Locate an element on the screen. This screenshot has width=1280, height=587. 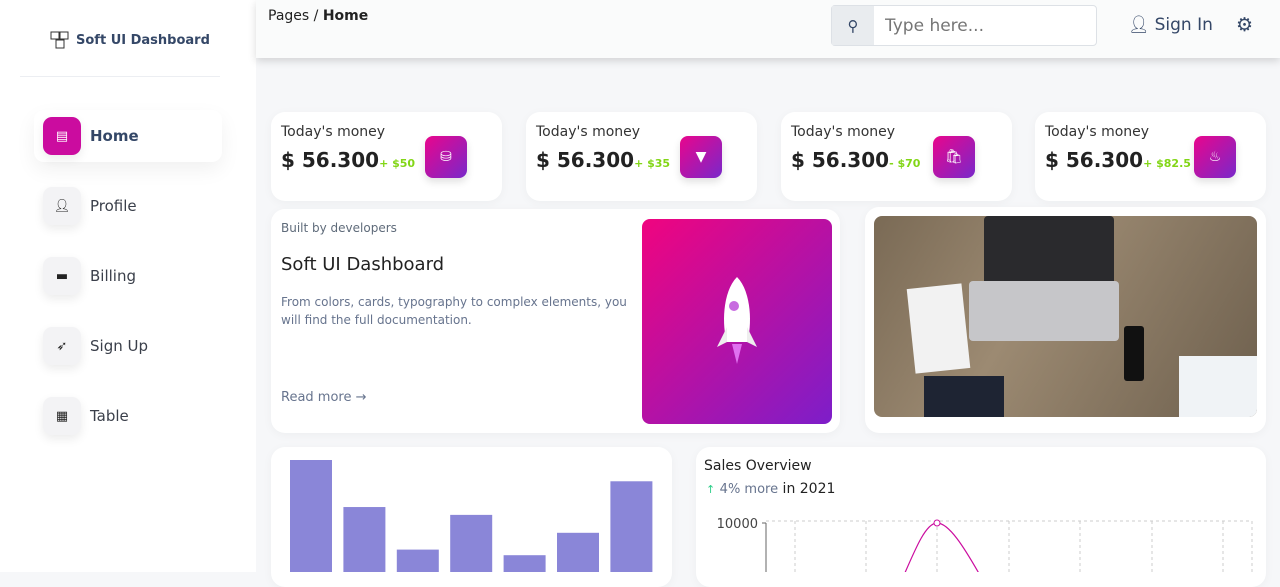
sidebar-item-label: Table is located at coordinates (109, 416).